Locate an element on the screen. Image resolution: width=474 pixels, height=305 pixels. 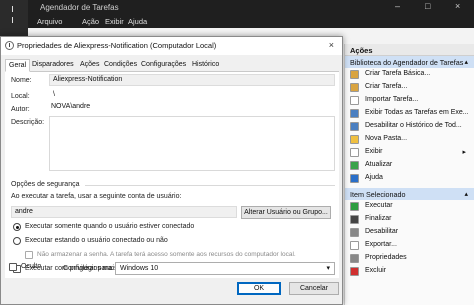
library-section-header: Biblioteca do Agendador de Tarefas ▴ is located at coordinates (409, 62).